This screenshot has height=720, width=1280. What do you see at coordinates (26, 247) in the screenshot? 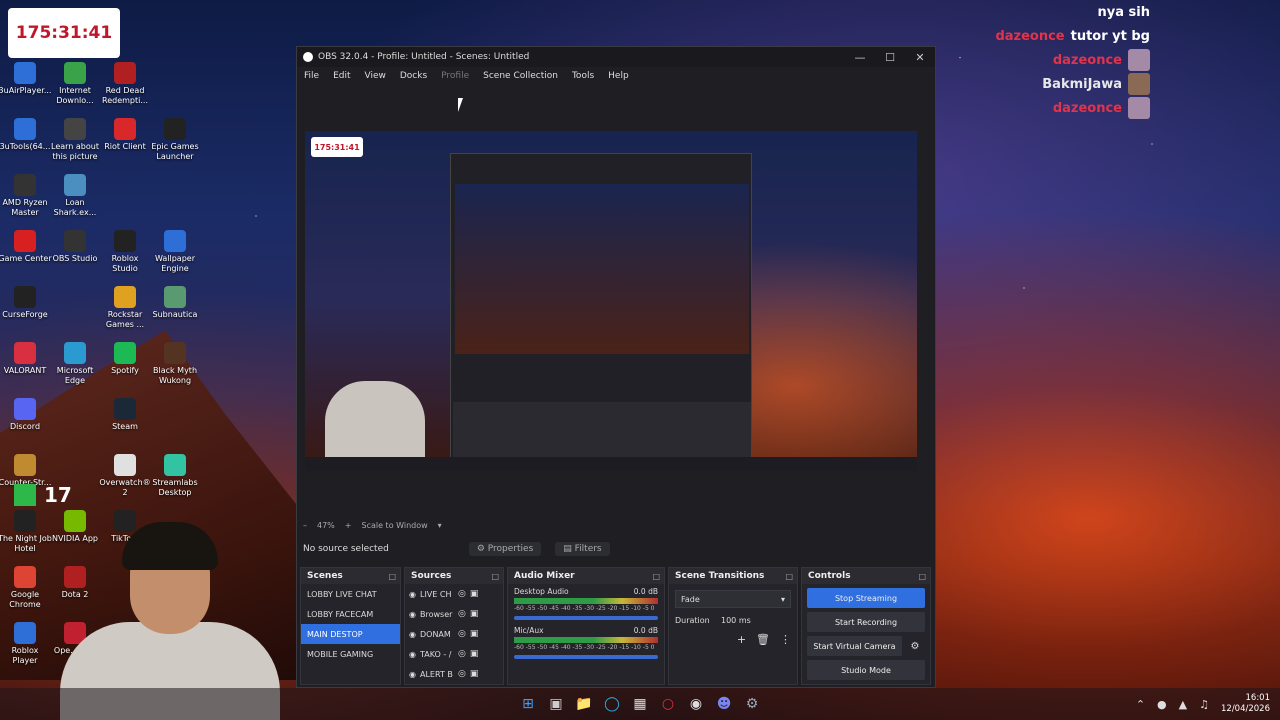
I see `desktop-icon: Game Center` at bounding box center [26, 247].